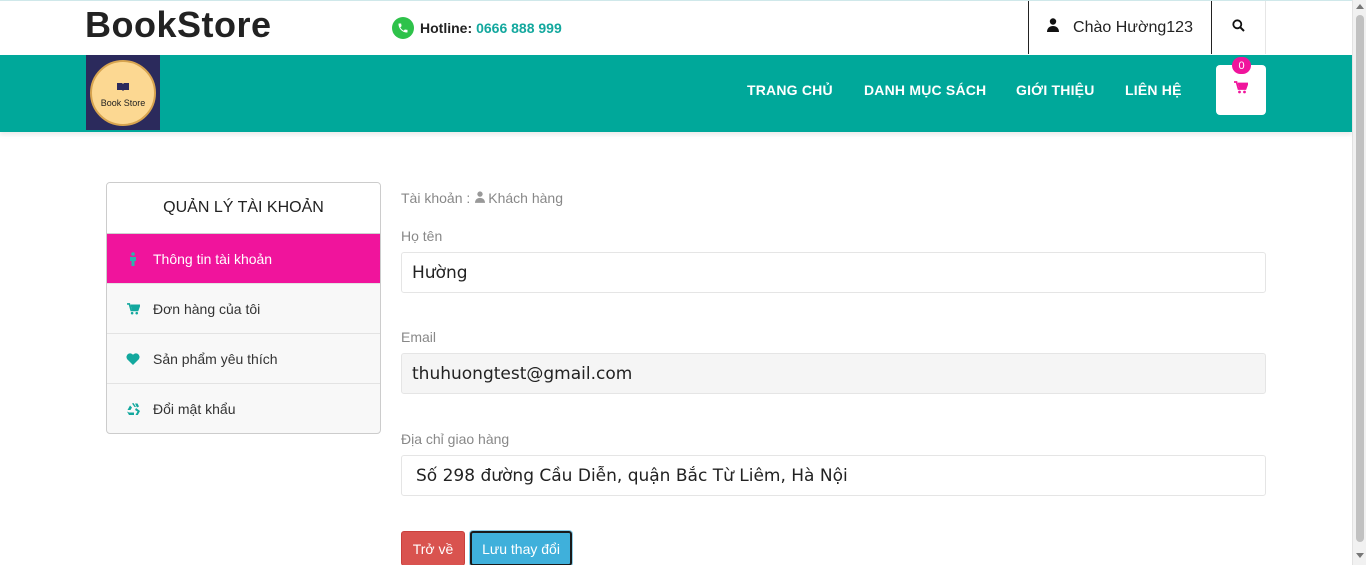 This screenshot has width=1366, height=565. What do you see at coordinates (433, 548) in the screenshot?
I see `back-button: Trở về` at bounding box center [433, 548].